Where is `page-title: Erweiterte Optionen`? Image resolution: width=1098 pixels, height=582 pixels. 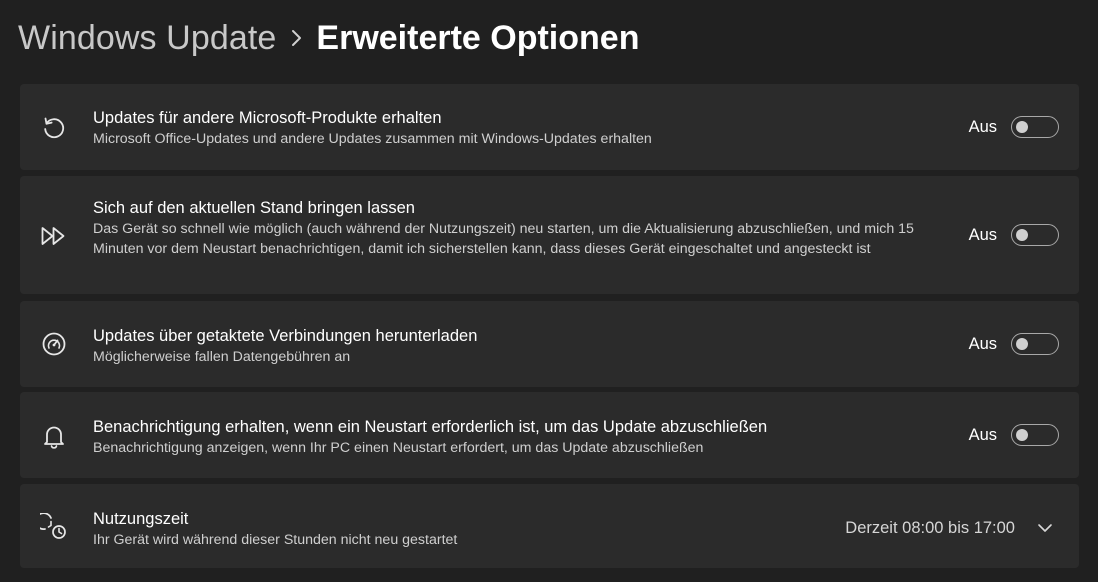
page-title: Erweiterte Optionen is located at coordinates (478, 37).